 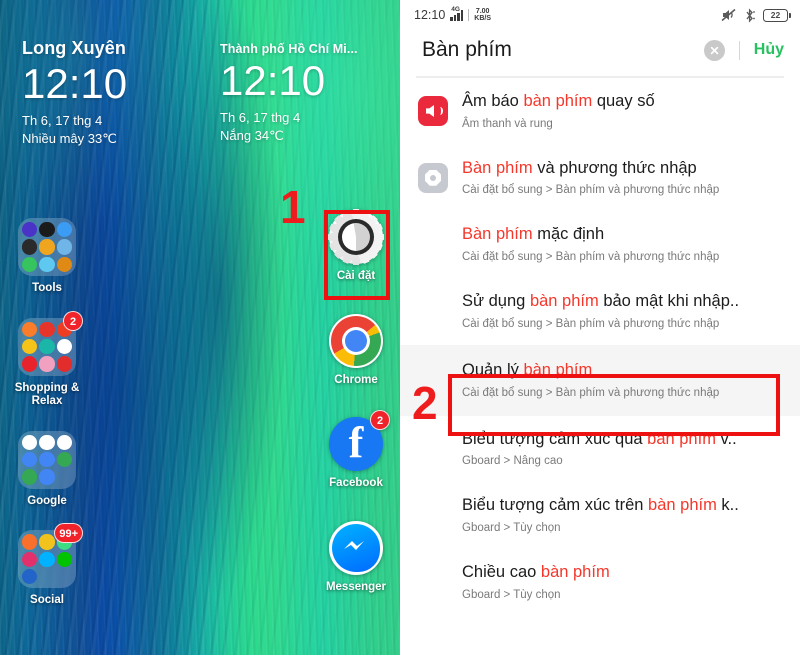 I want to click on clock-city-label: Long Xuyên, so click(x=74, y=48).